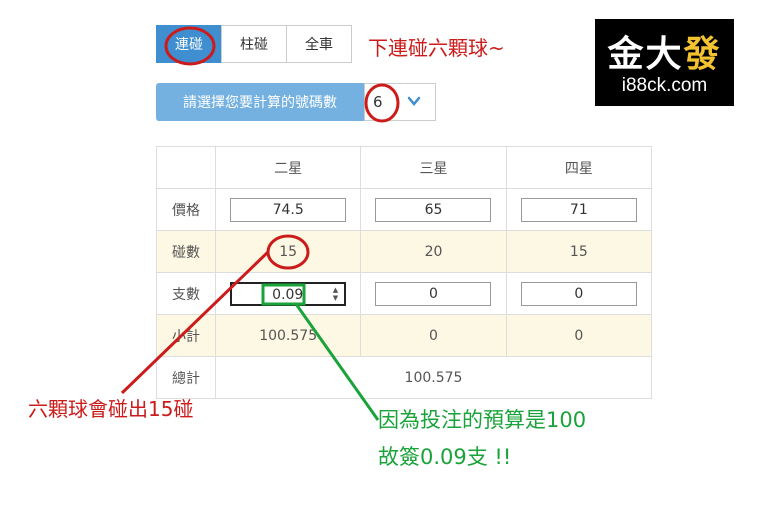 The image size is (758, 518). What do you see at coordinates (578, 209) in the screenshot?
I see `price-input-4star: 71` at bounding box center [578, 209].